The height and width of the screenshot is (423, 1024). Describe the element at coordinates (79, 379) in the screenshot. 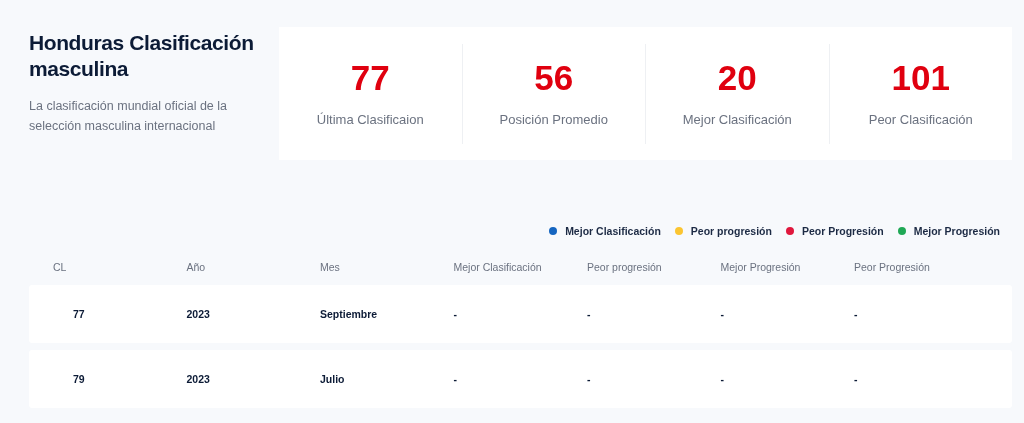

I see `table-cell-text: 79` at that location.